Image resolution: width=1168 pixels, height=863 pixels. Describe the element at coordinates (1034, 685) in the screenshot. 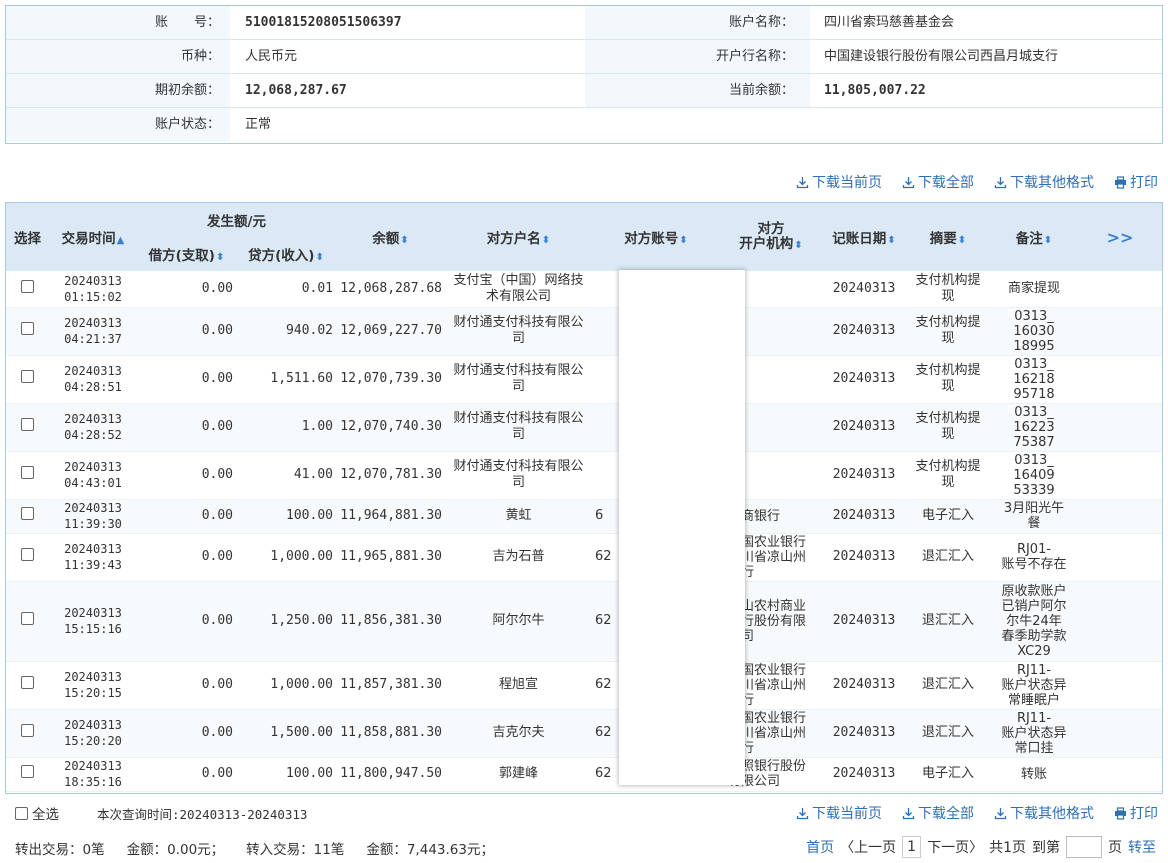

I see `cell-remark: RJ11- 账户状态异 常睡眠户` at that location.